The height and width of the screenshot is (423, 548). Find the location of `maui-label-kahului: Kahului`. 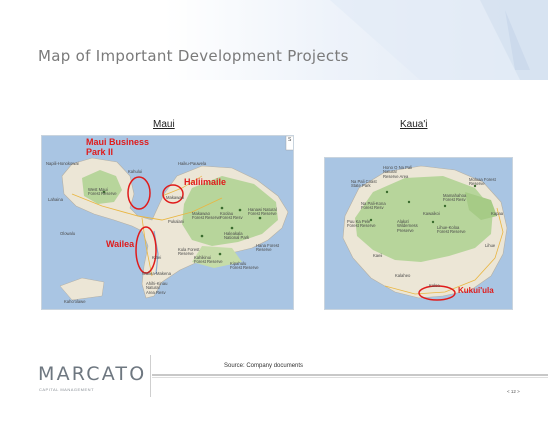

maui-label-kahului: Kahului is located at coordinates (135, 171).